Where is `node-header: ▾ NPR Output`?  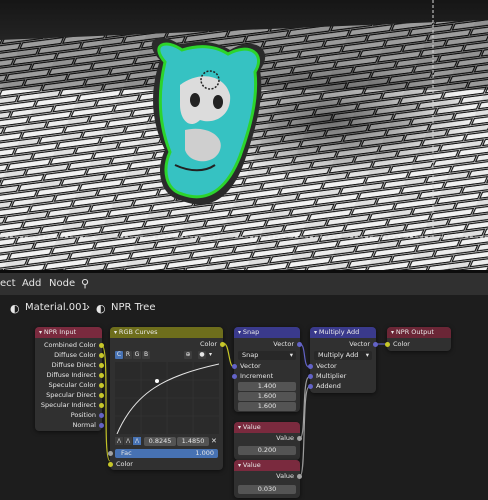
node-header: ▾ NPR Output is located at coordinates (419, 332).